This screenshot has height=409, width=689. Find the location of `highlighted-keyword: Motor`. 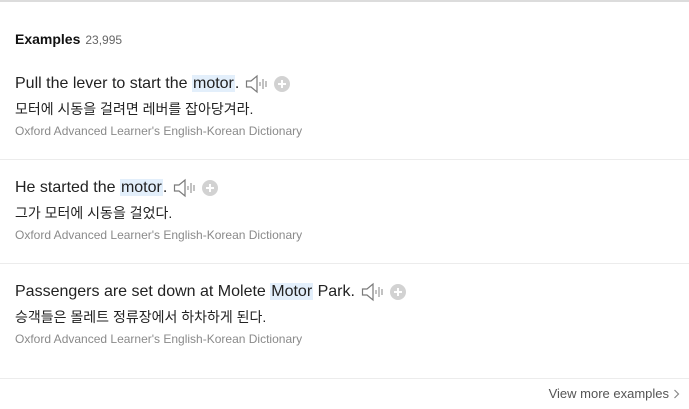

highlighted-keyword: Motor is located at coordinates (292, 291).